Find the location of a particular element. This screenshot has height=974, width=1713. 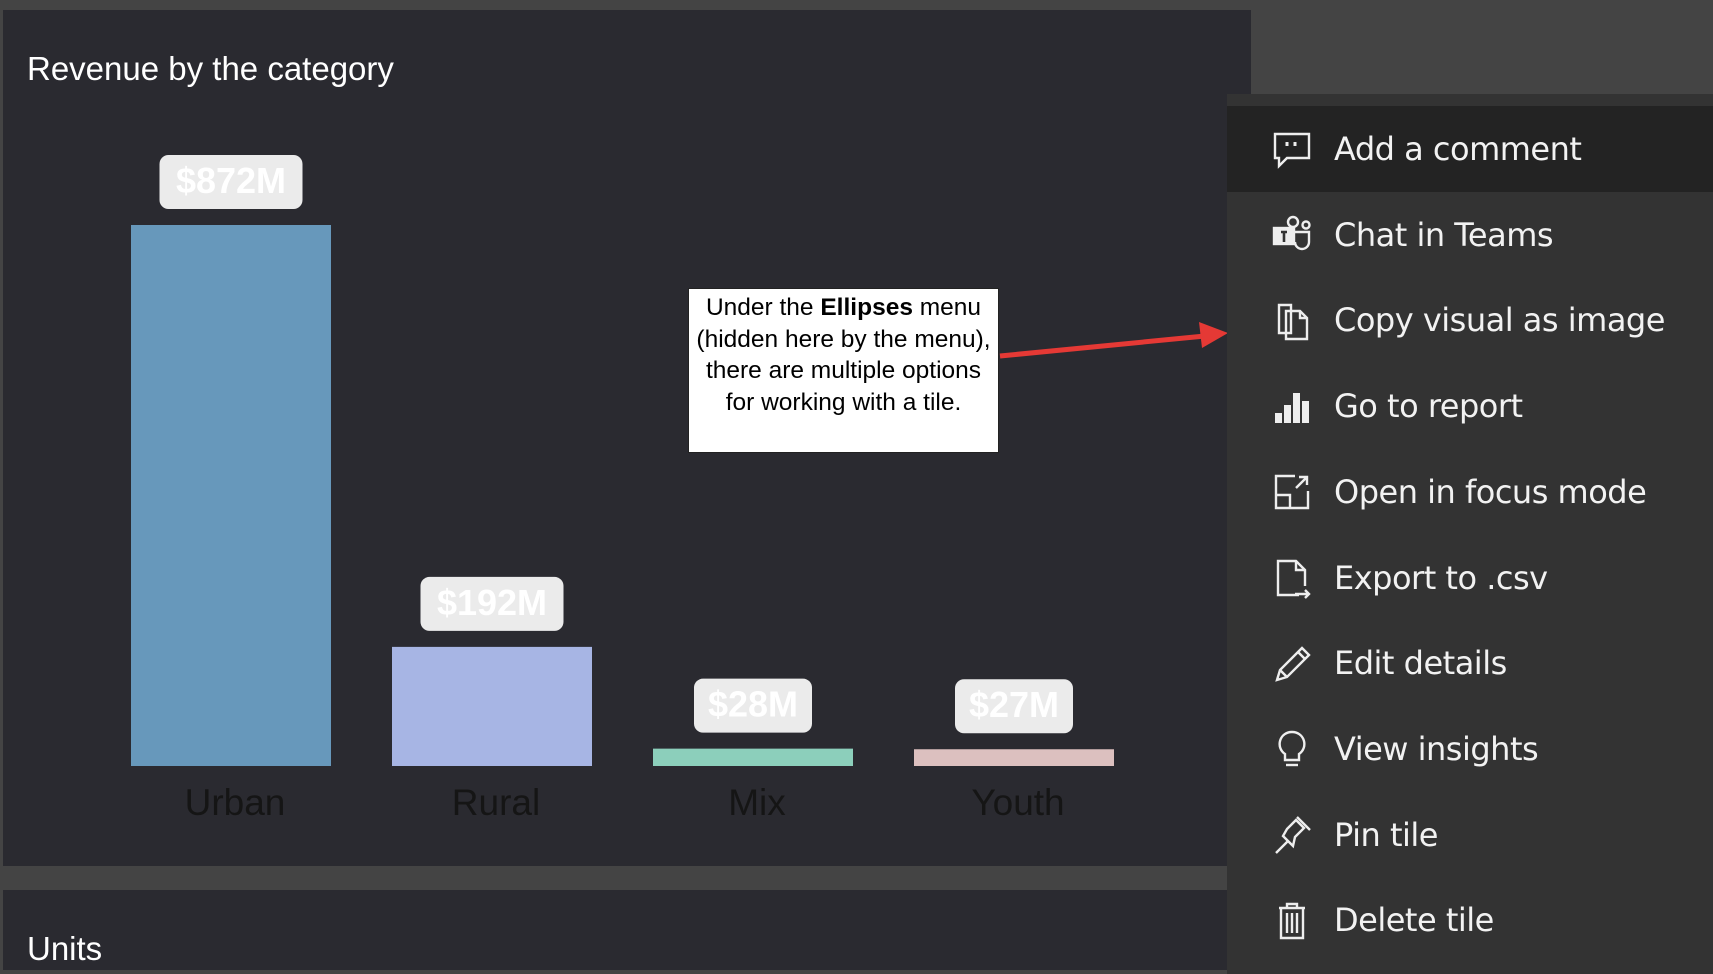

focus-mode-icon is located at coordinates (1292, 492).